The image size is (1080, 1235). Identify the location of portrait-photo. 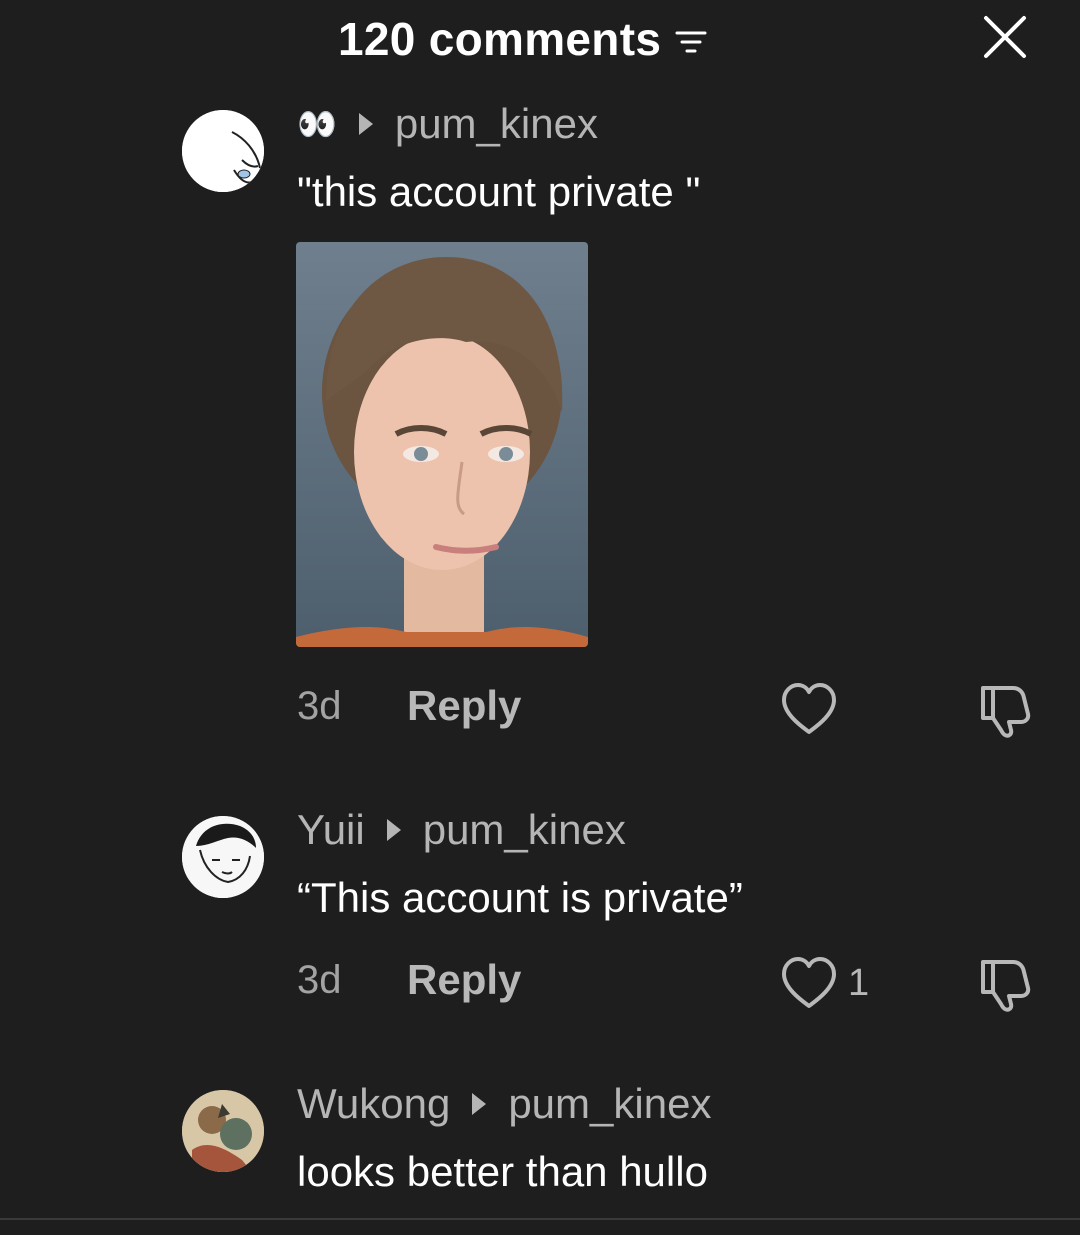
(442, 444).